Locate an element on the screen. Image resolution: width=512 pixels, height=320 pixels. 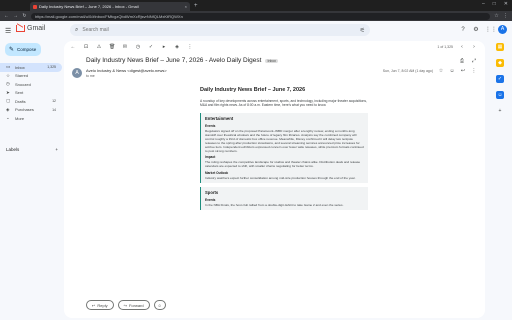
sender-avatar: A is located at coordinates (77, 73).